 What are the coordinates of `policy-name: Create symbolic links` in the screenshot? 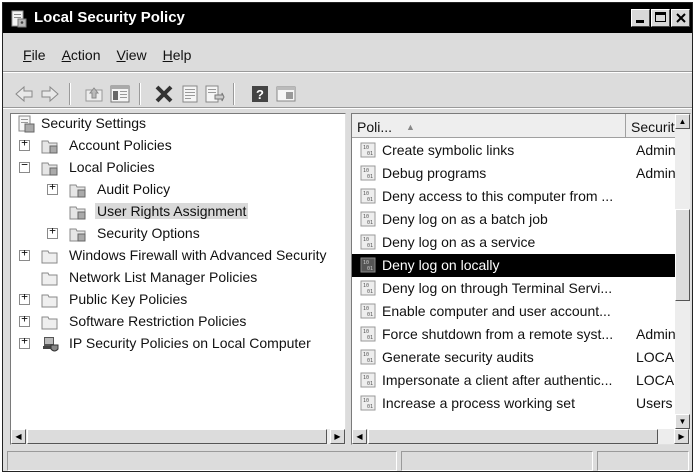 It's located at (448, 150).